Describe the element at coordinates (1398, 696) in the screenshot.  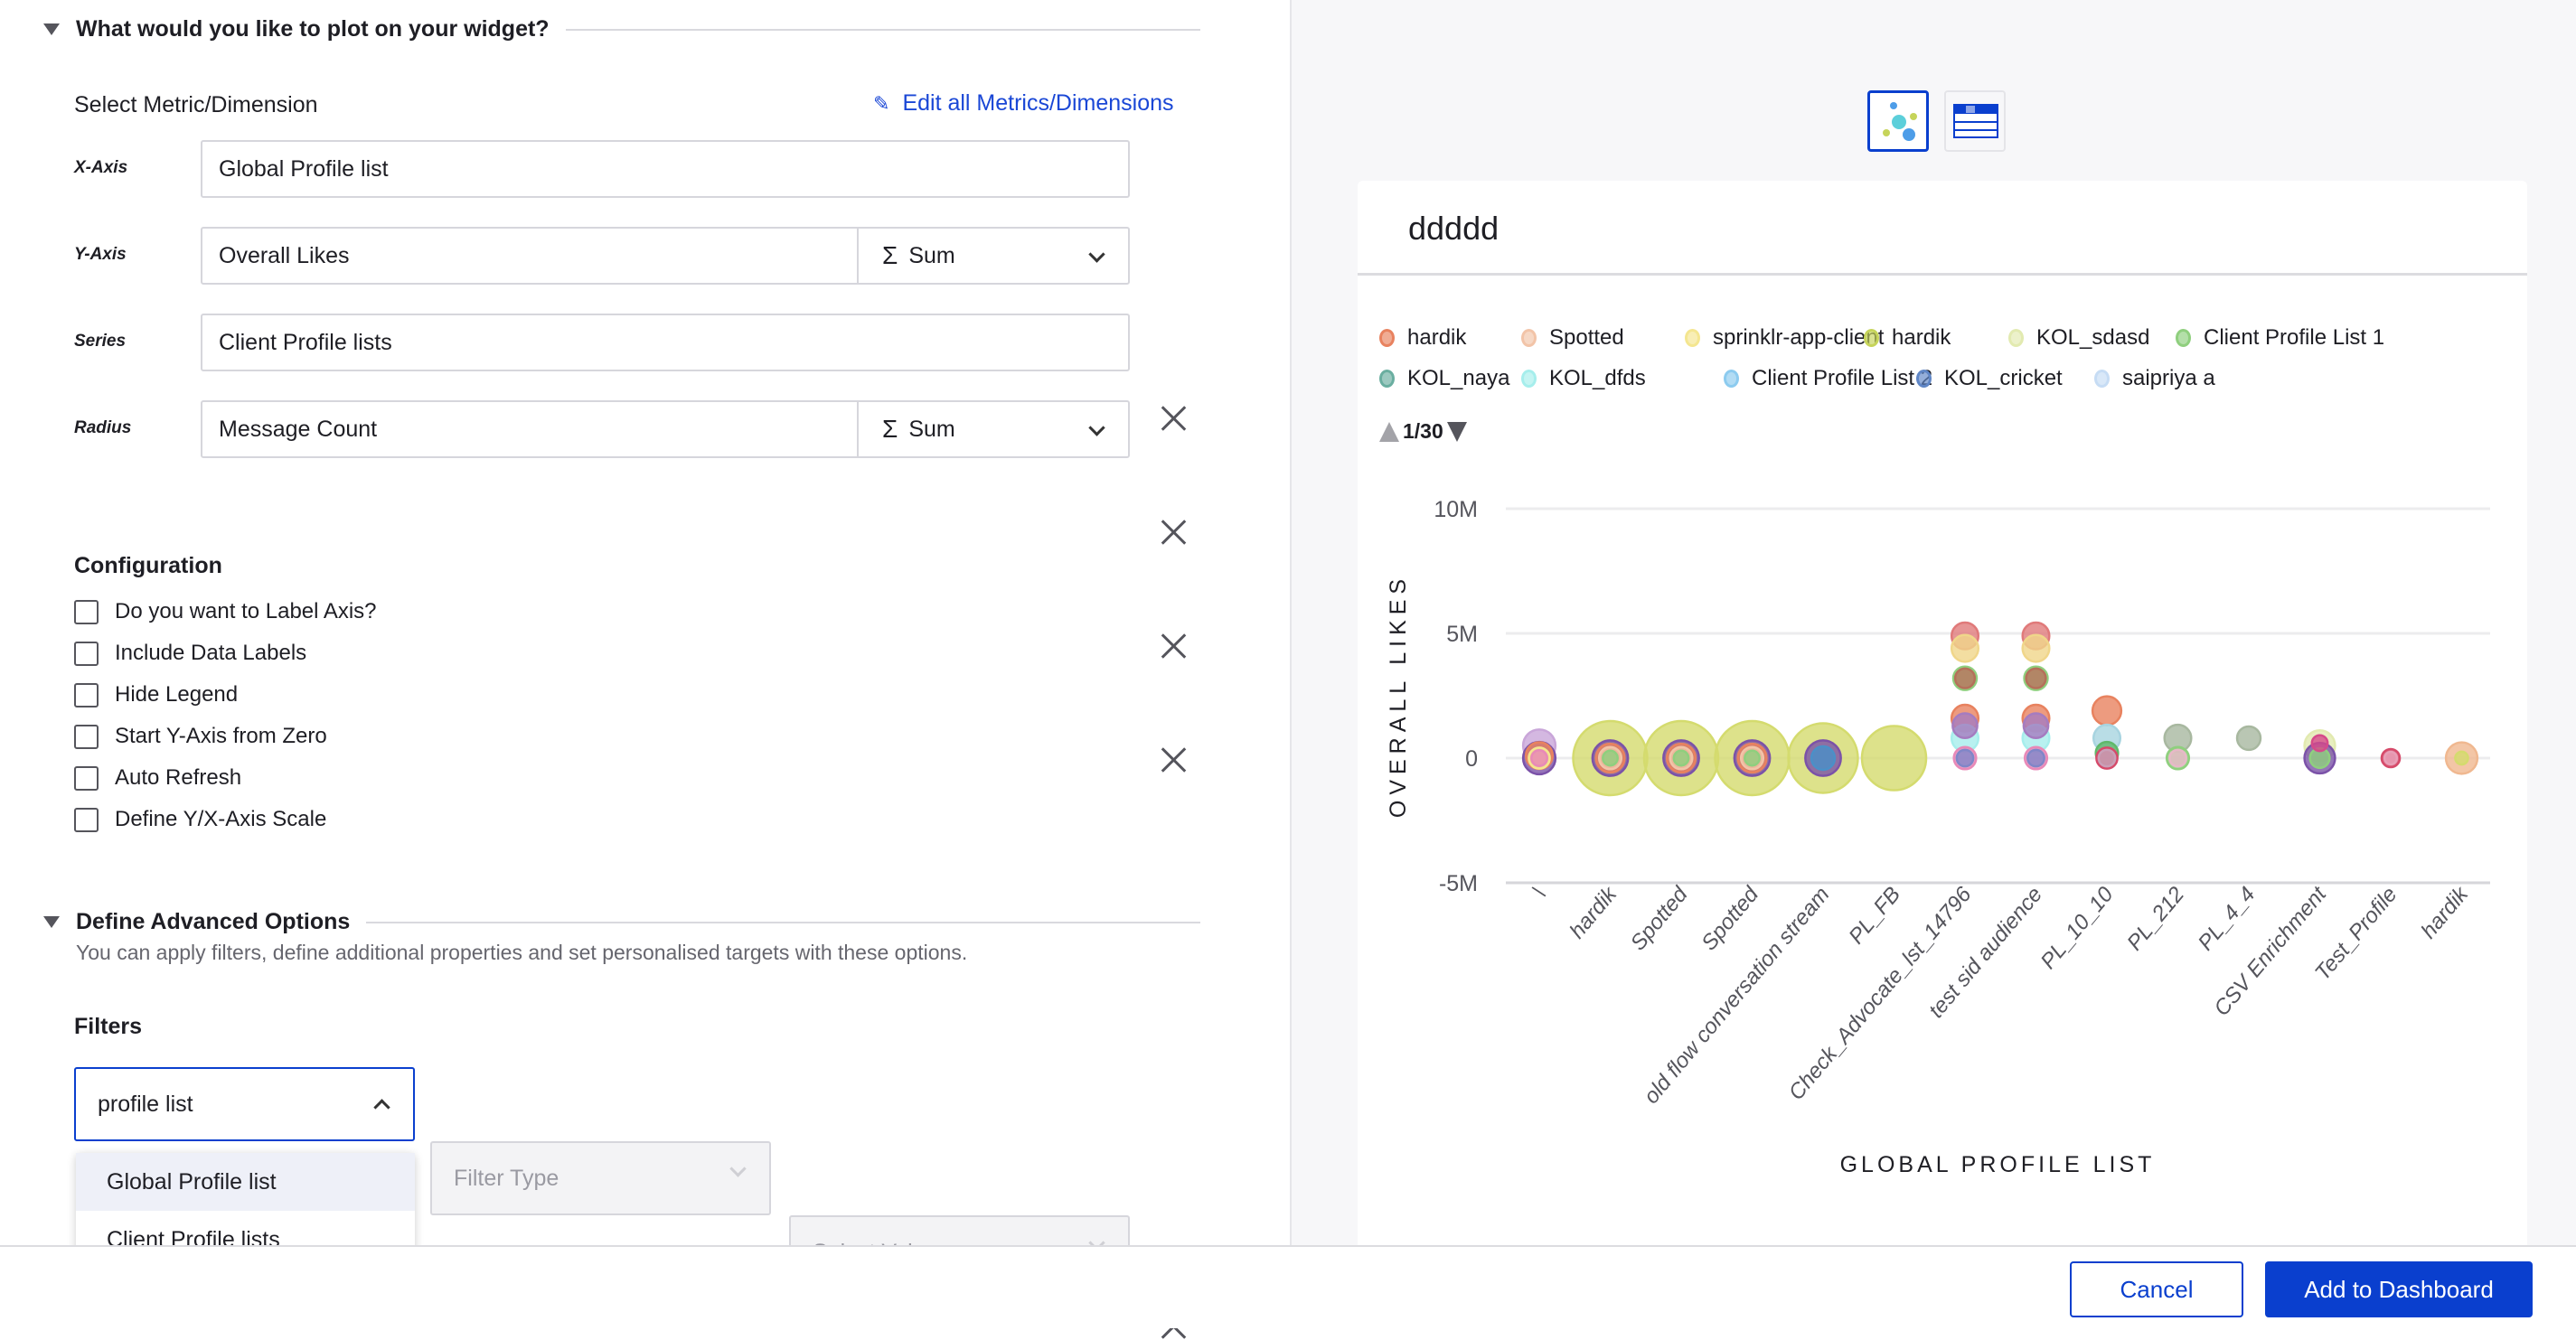
I see `y-axis-title: OVERALL LIKES` at that location.